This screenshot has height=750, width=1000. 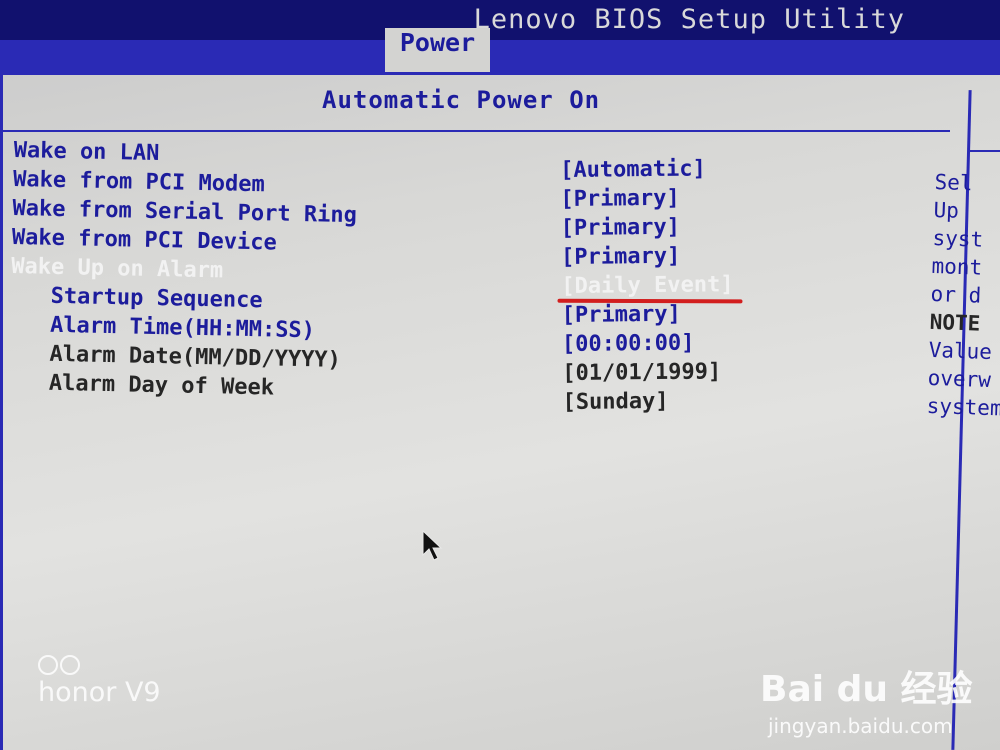 I want to click on baidu-watermark-brand: Bai du 经验, so click(x=866, y=689).